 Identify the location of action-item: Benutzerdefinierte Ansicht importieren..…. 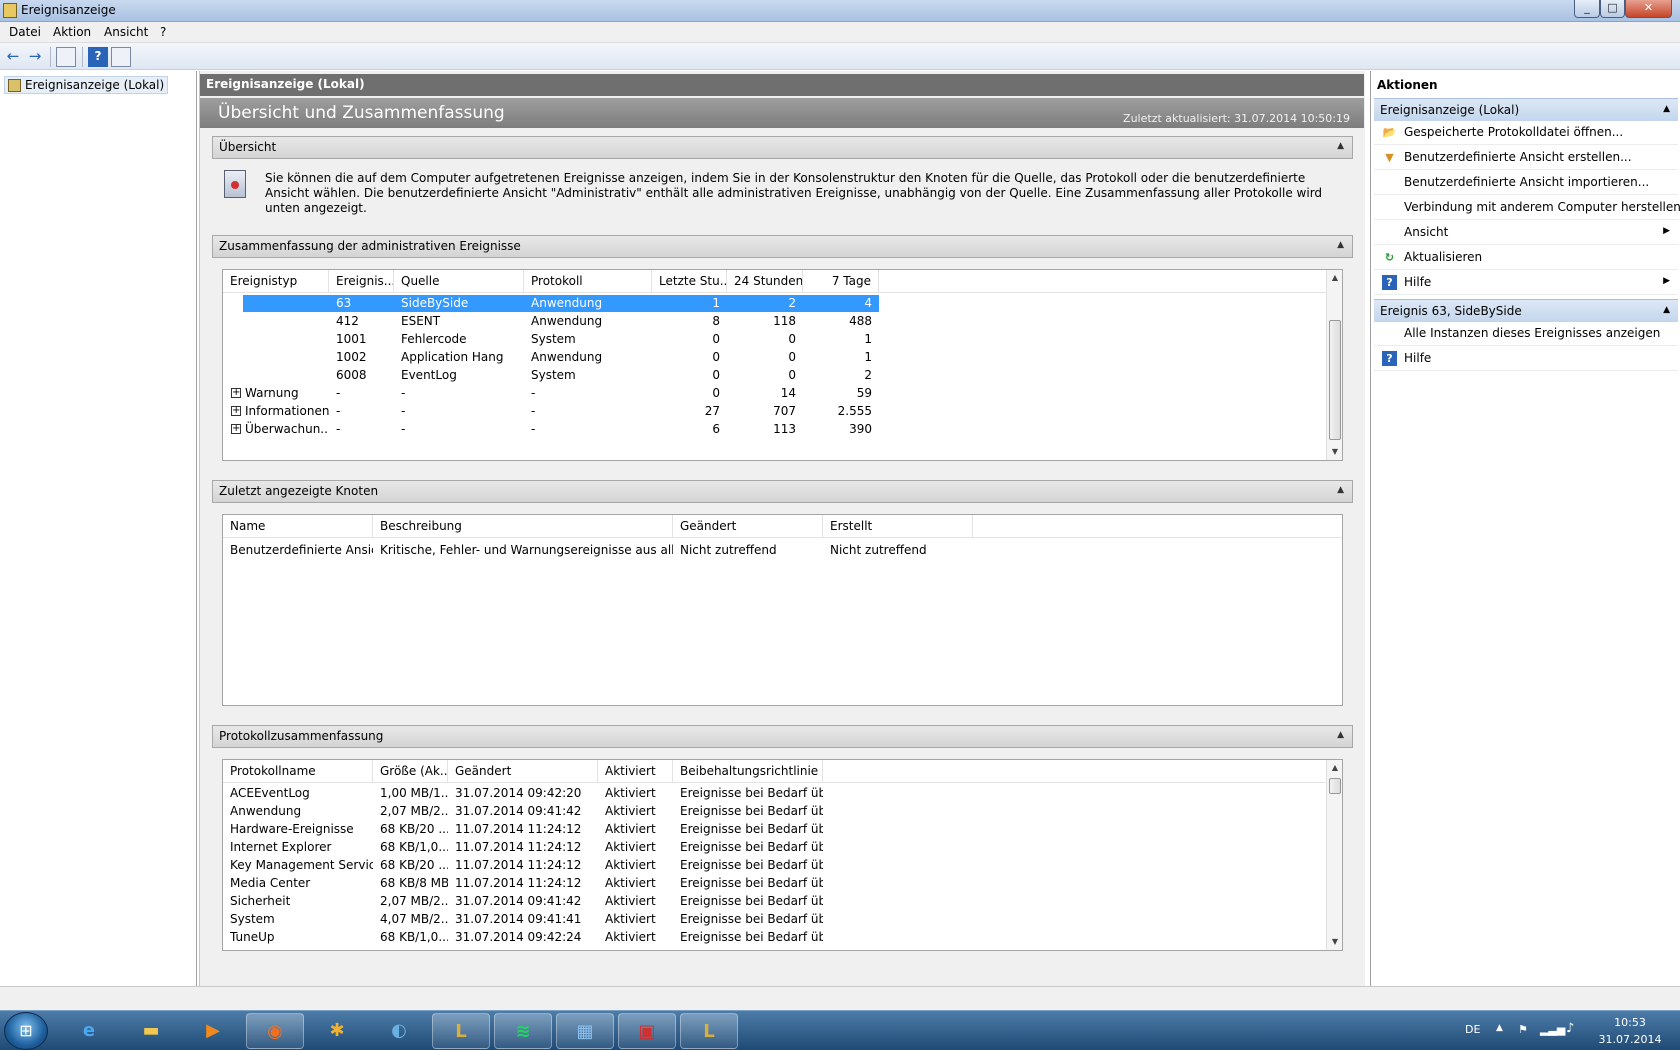
(1526, 183).